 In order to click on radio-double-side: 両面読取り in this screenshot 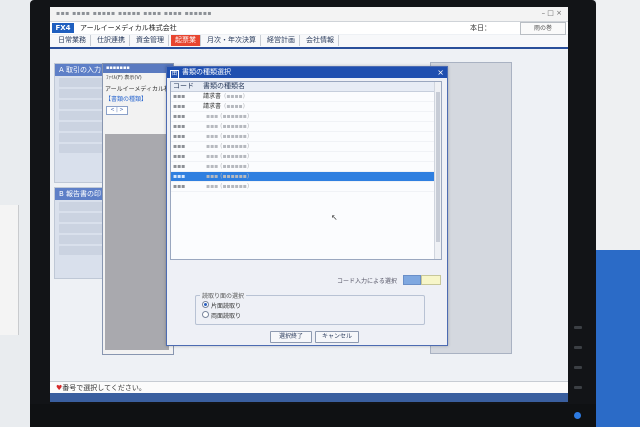, I will do `click(221, 315)`.